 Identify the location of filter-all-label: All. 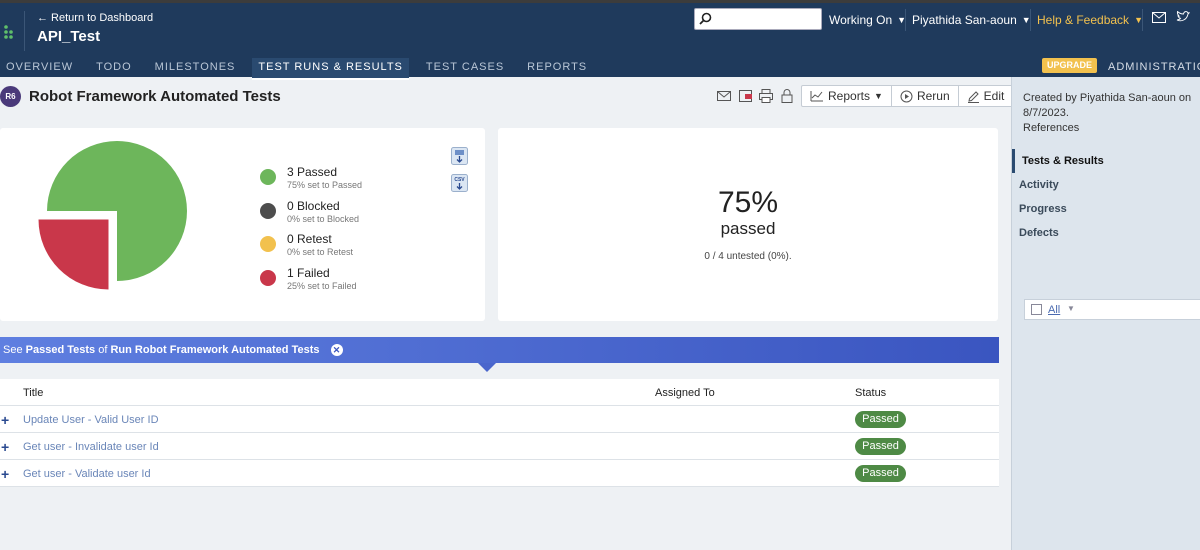
(1054, 310).